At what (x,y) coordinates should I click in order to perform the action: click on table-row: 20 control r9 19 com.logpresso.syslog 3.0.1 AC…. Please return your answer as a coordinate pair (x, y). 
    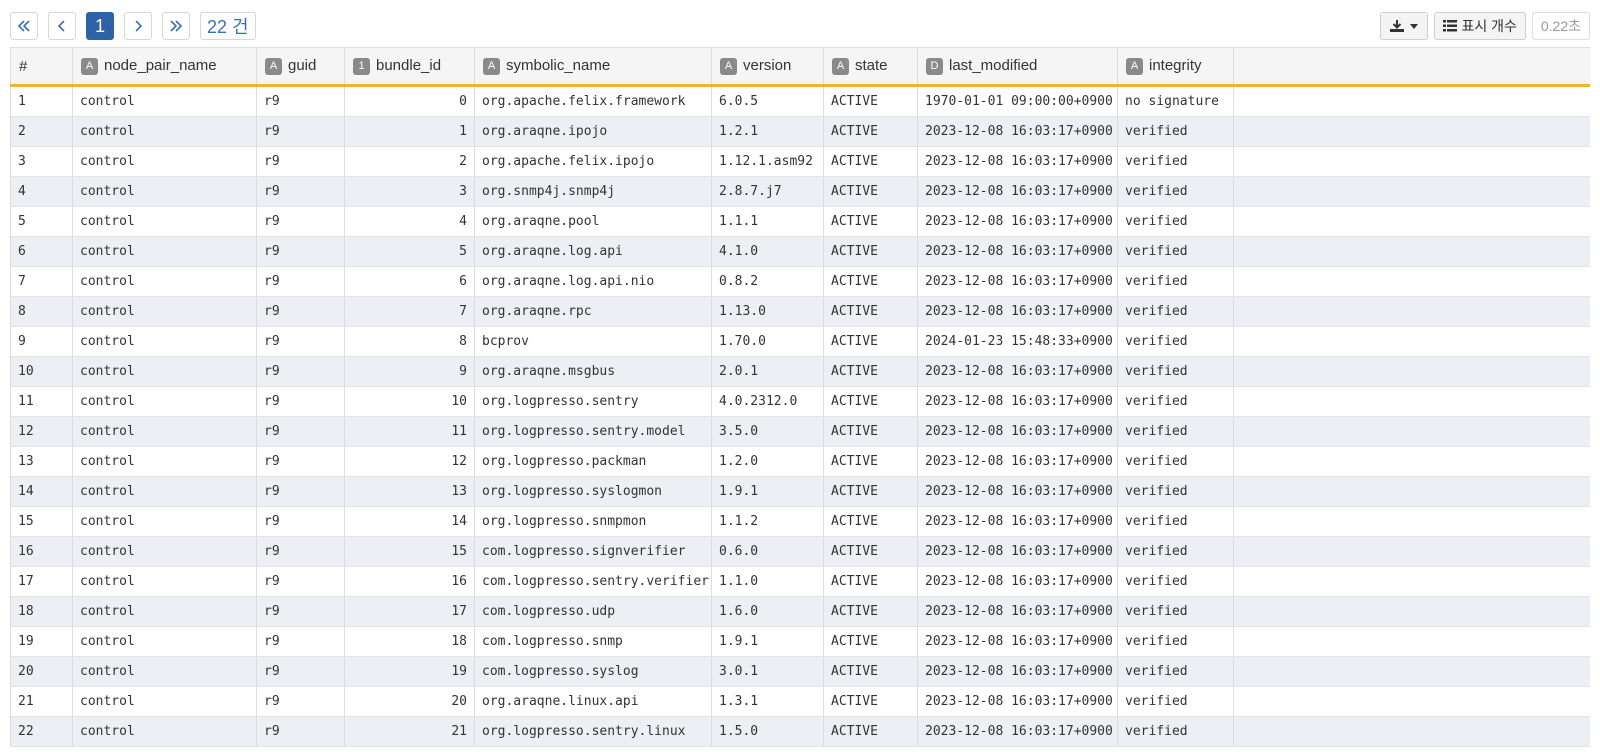
    Looking at the image, I should click on (800, 671).